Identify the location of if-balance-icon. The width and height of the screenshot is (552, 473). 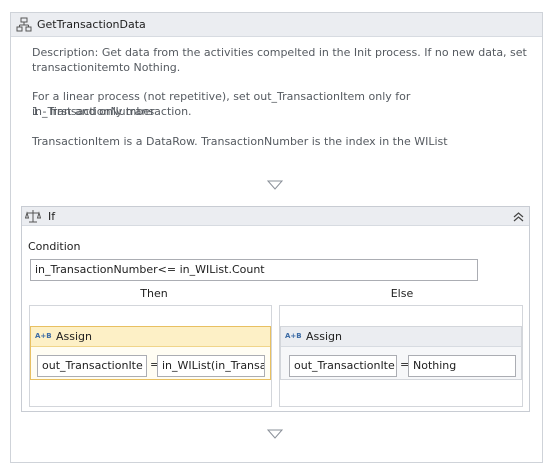
(33, 216).